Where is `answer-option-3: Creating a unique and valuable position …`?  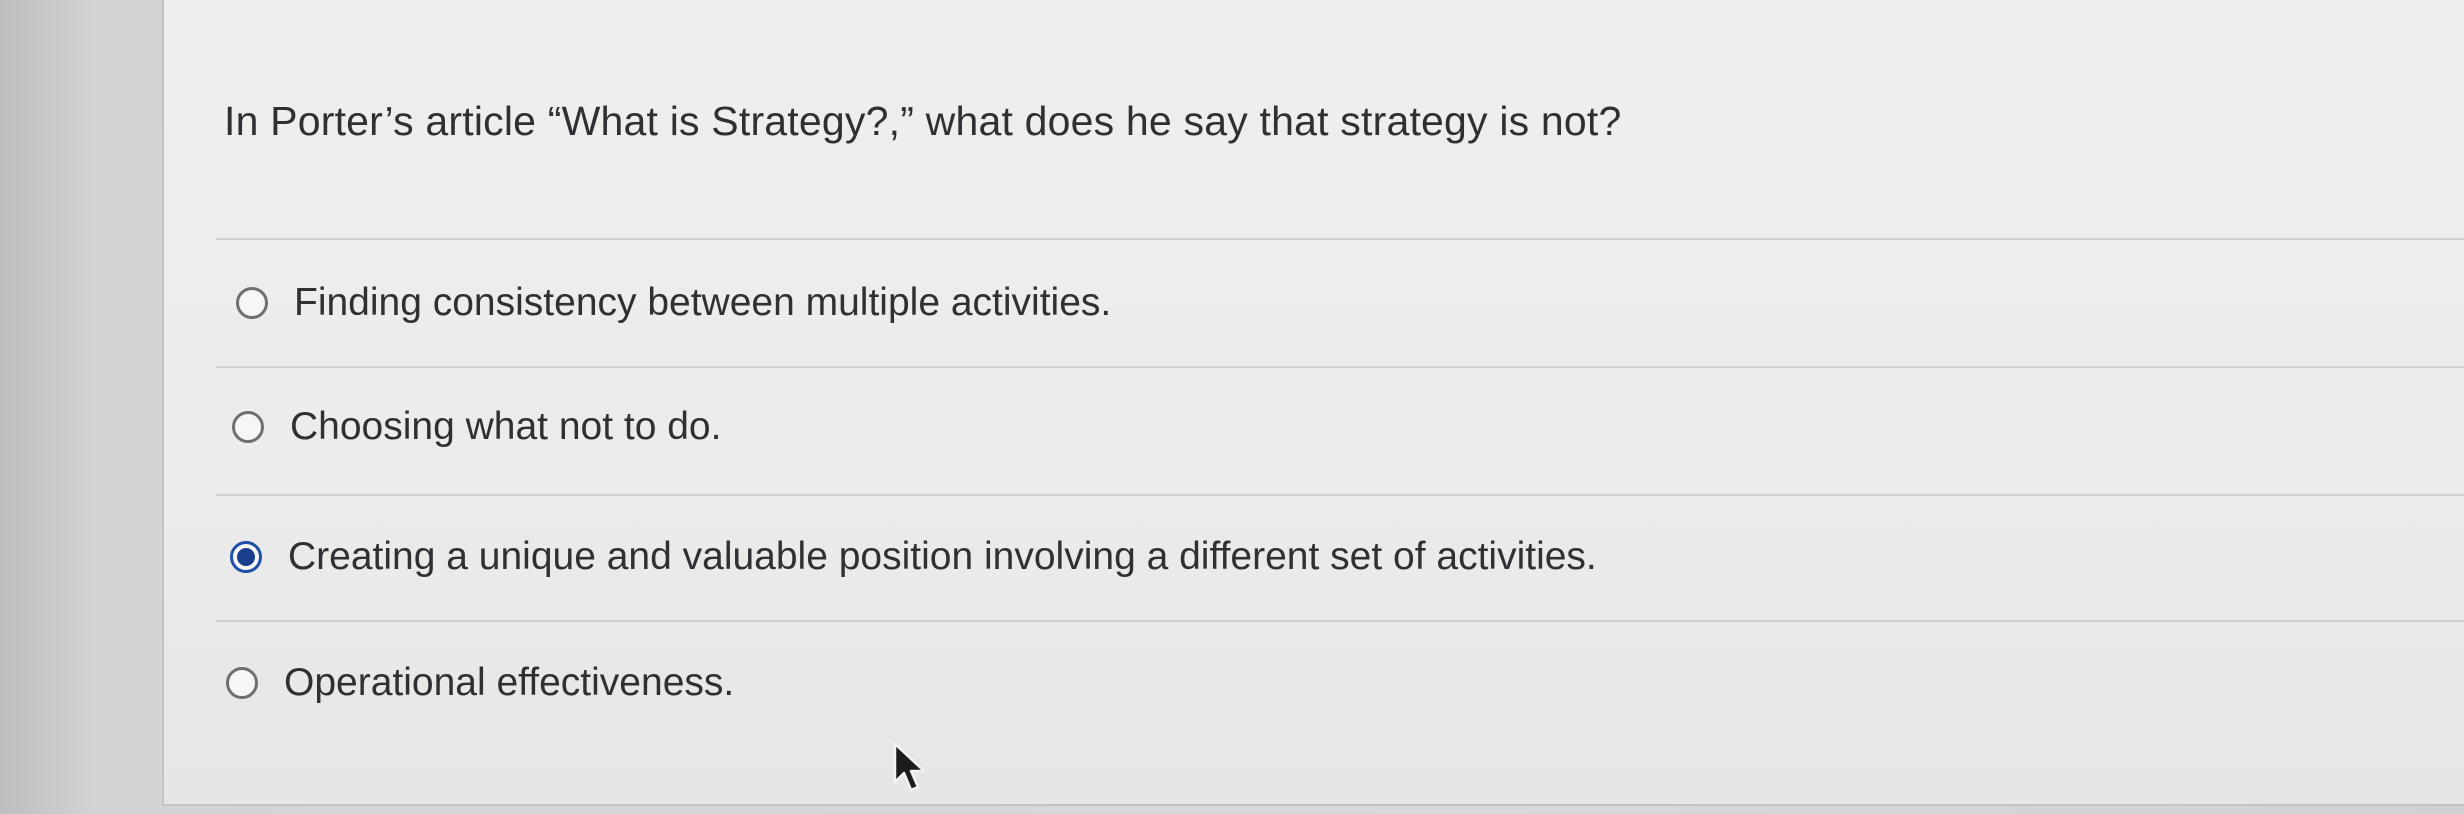
answer-option-3: Creating a unique and valuable position … is located at coordinates (913, 557).